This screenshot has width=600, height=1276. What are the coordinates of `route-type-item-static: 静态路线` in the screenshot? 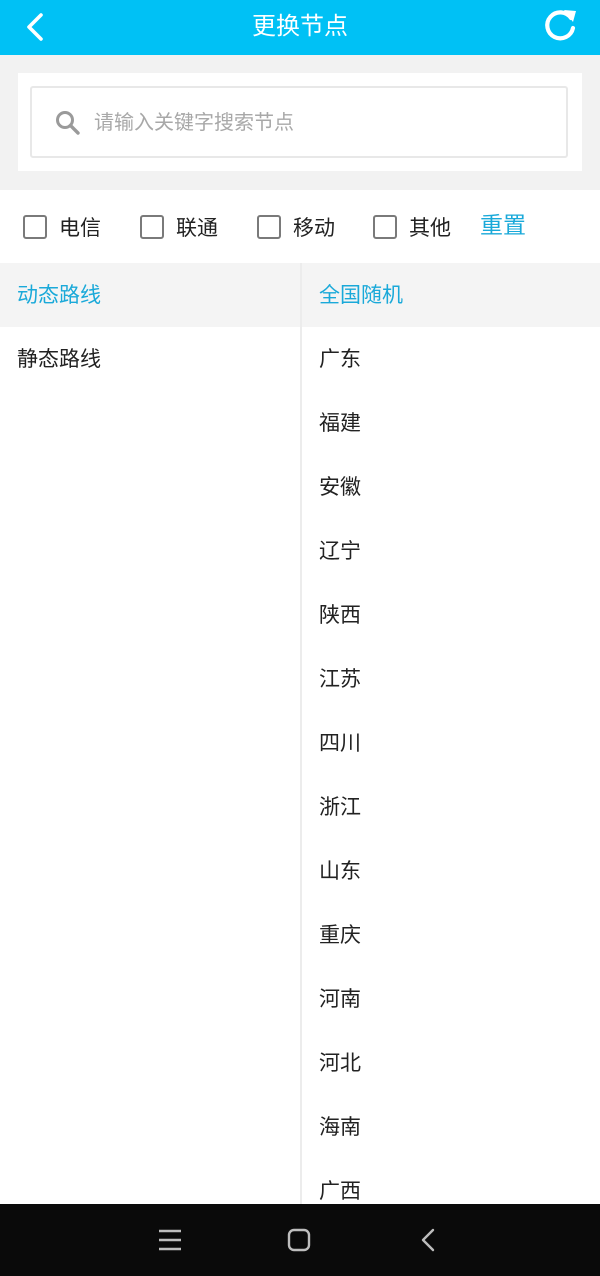 It's located at (150, 359).